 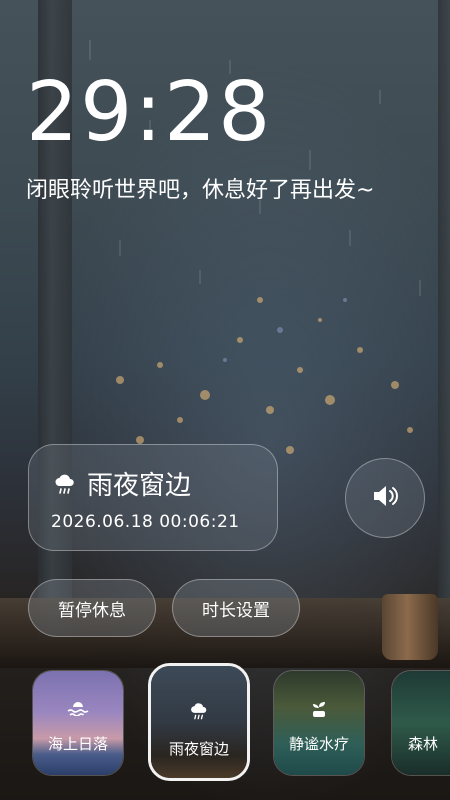 I want to click on rest-message: 闭眼聆听世界吧，休息好了再出发~, so click(x=200, y=190).